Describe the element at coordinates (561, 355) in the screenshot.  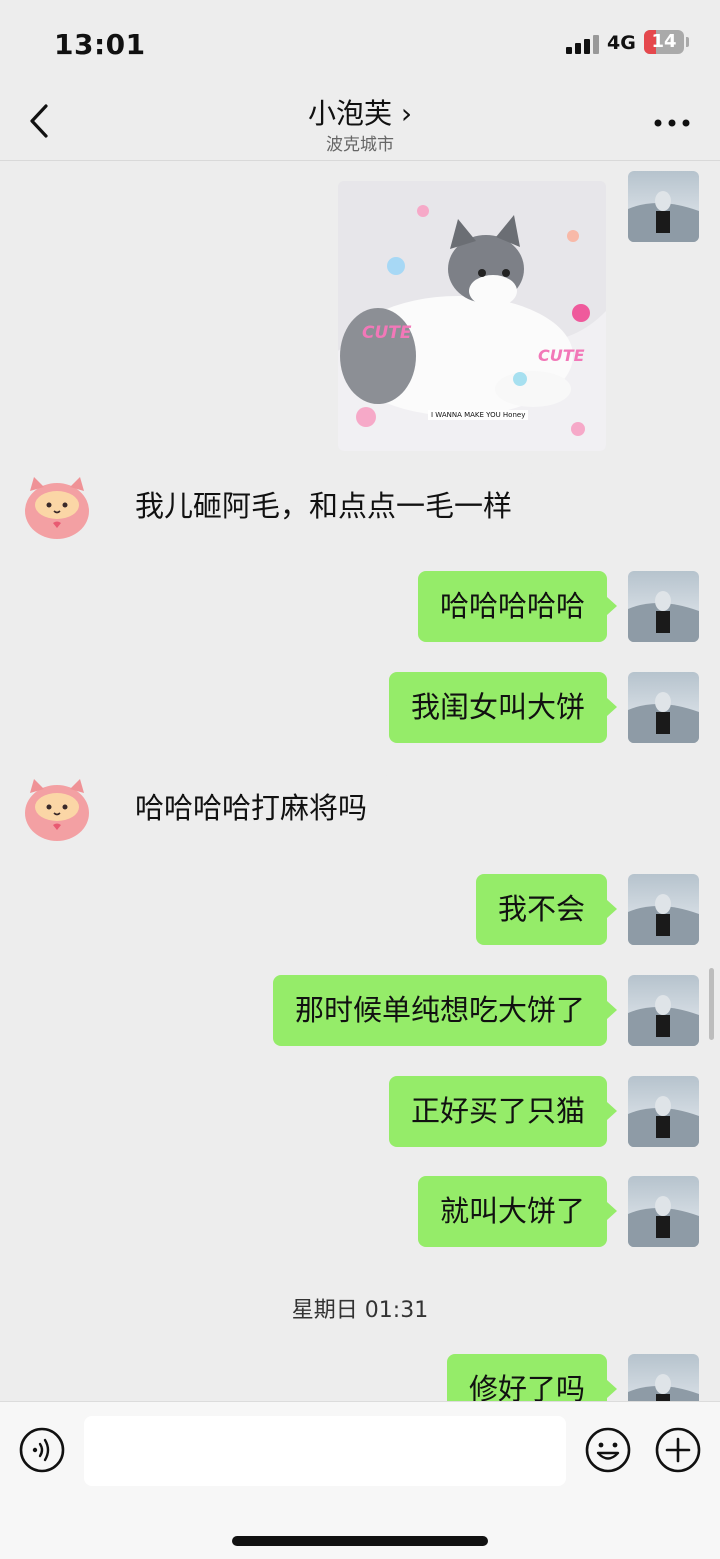
I see `cute-sticker-2: CUTE` at that location.